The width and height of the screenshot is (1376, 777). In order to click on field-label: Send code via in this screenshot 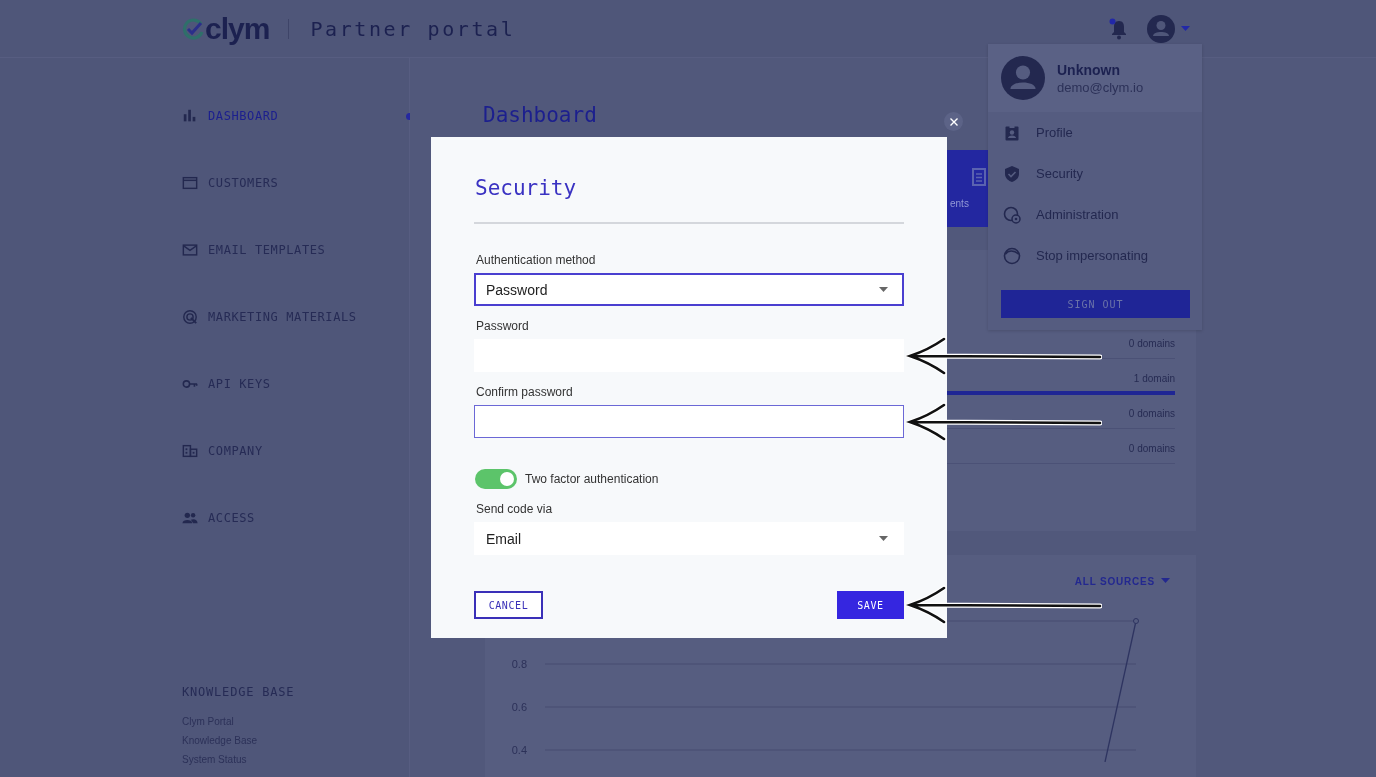, I will do `click(515, 509)`.